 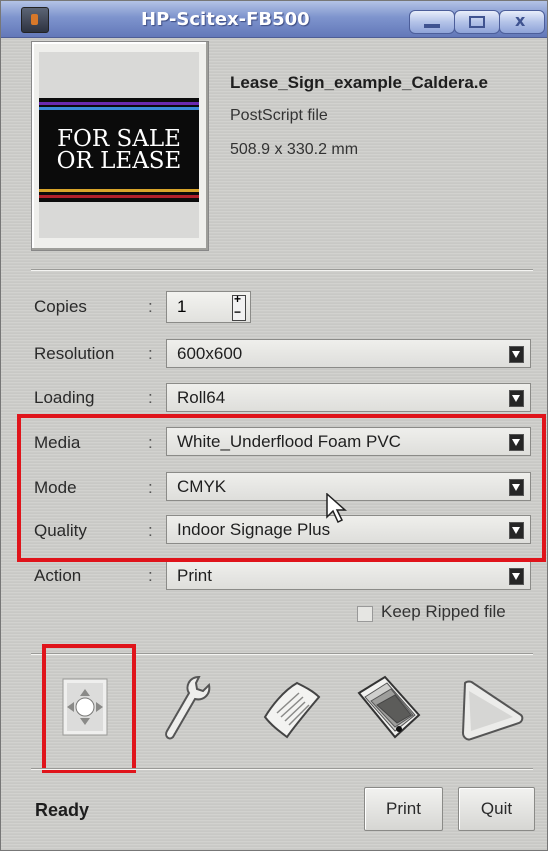 What do you see at coordinates (208, 307) in the screenshot?
I see `copies-stepper: 1` at bounding box center [208, 307].